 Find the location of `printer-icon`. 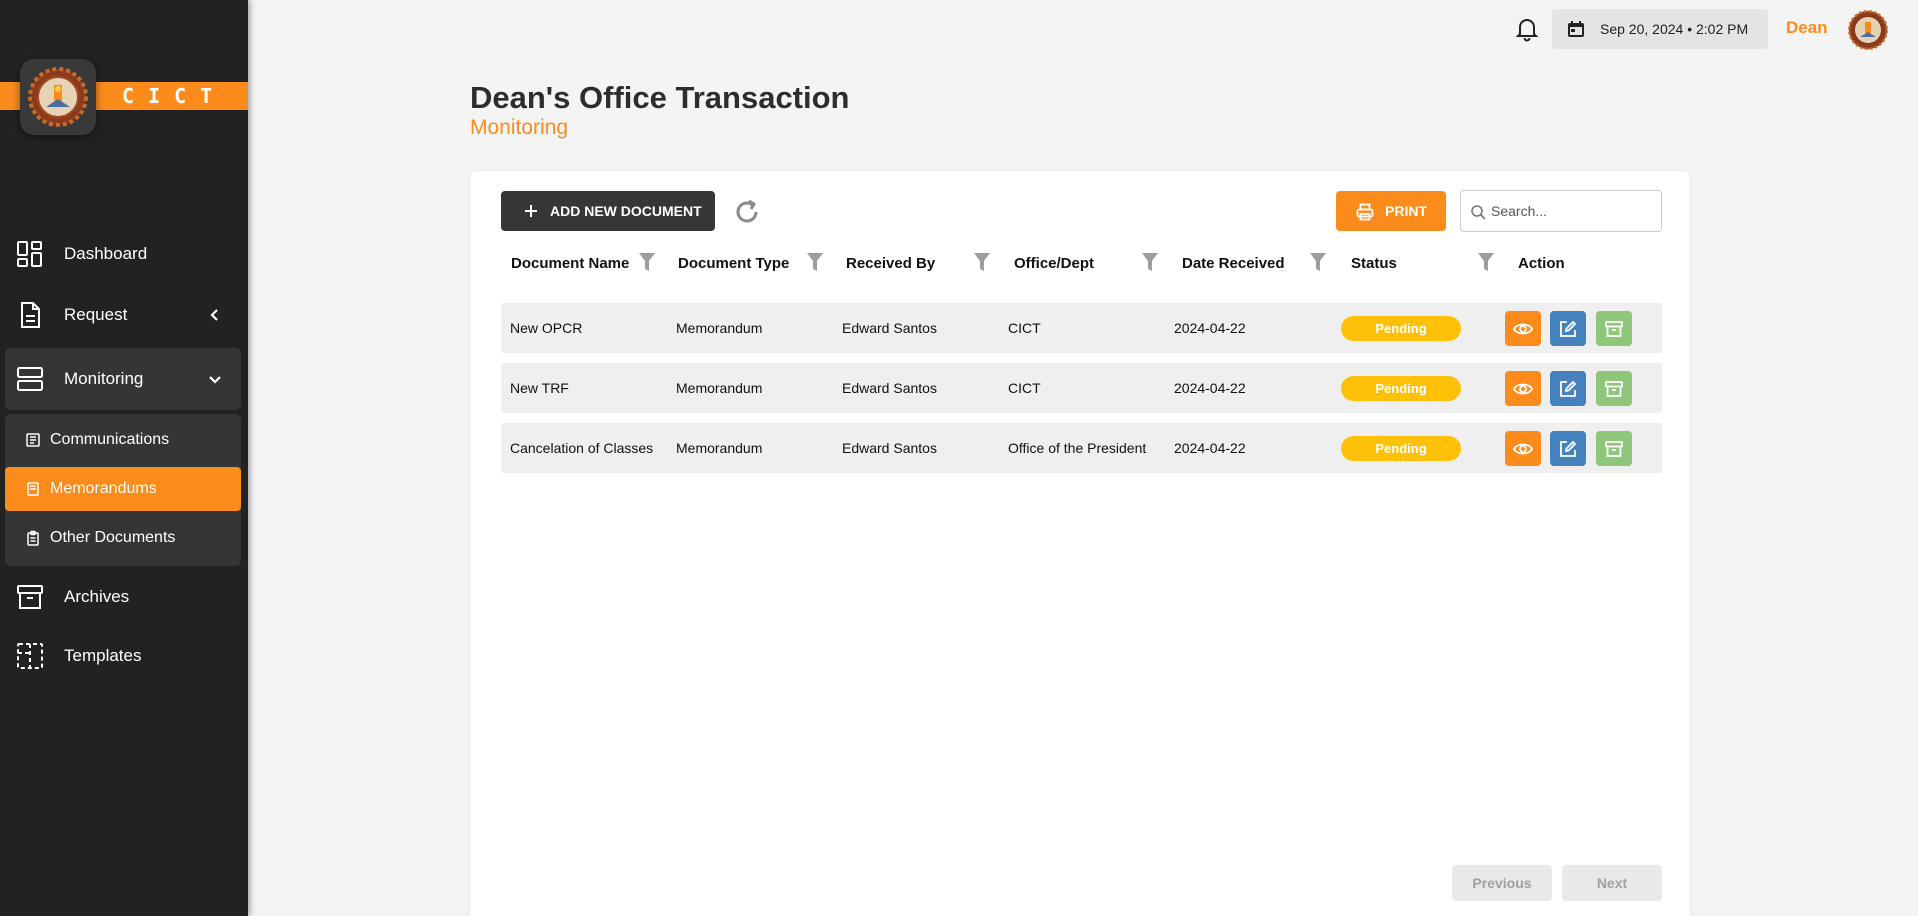

printer-icon is located at coordinates (1365, 212).